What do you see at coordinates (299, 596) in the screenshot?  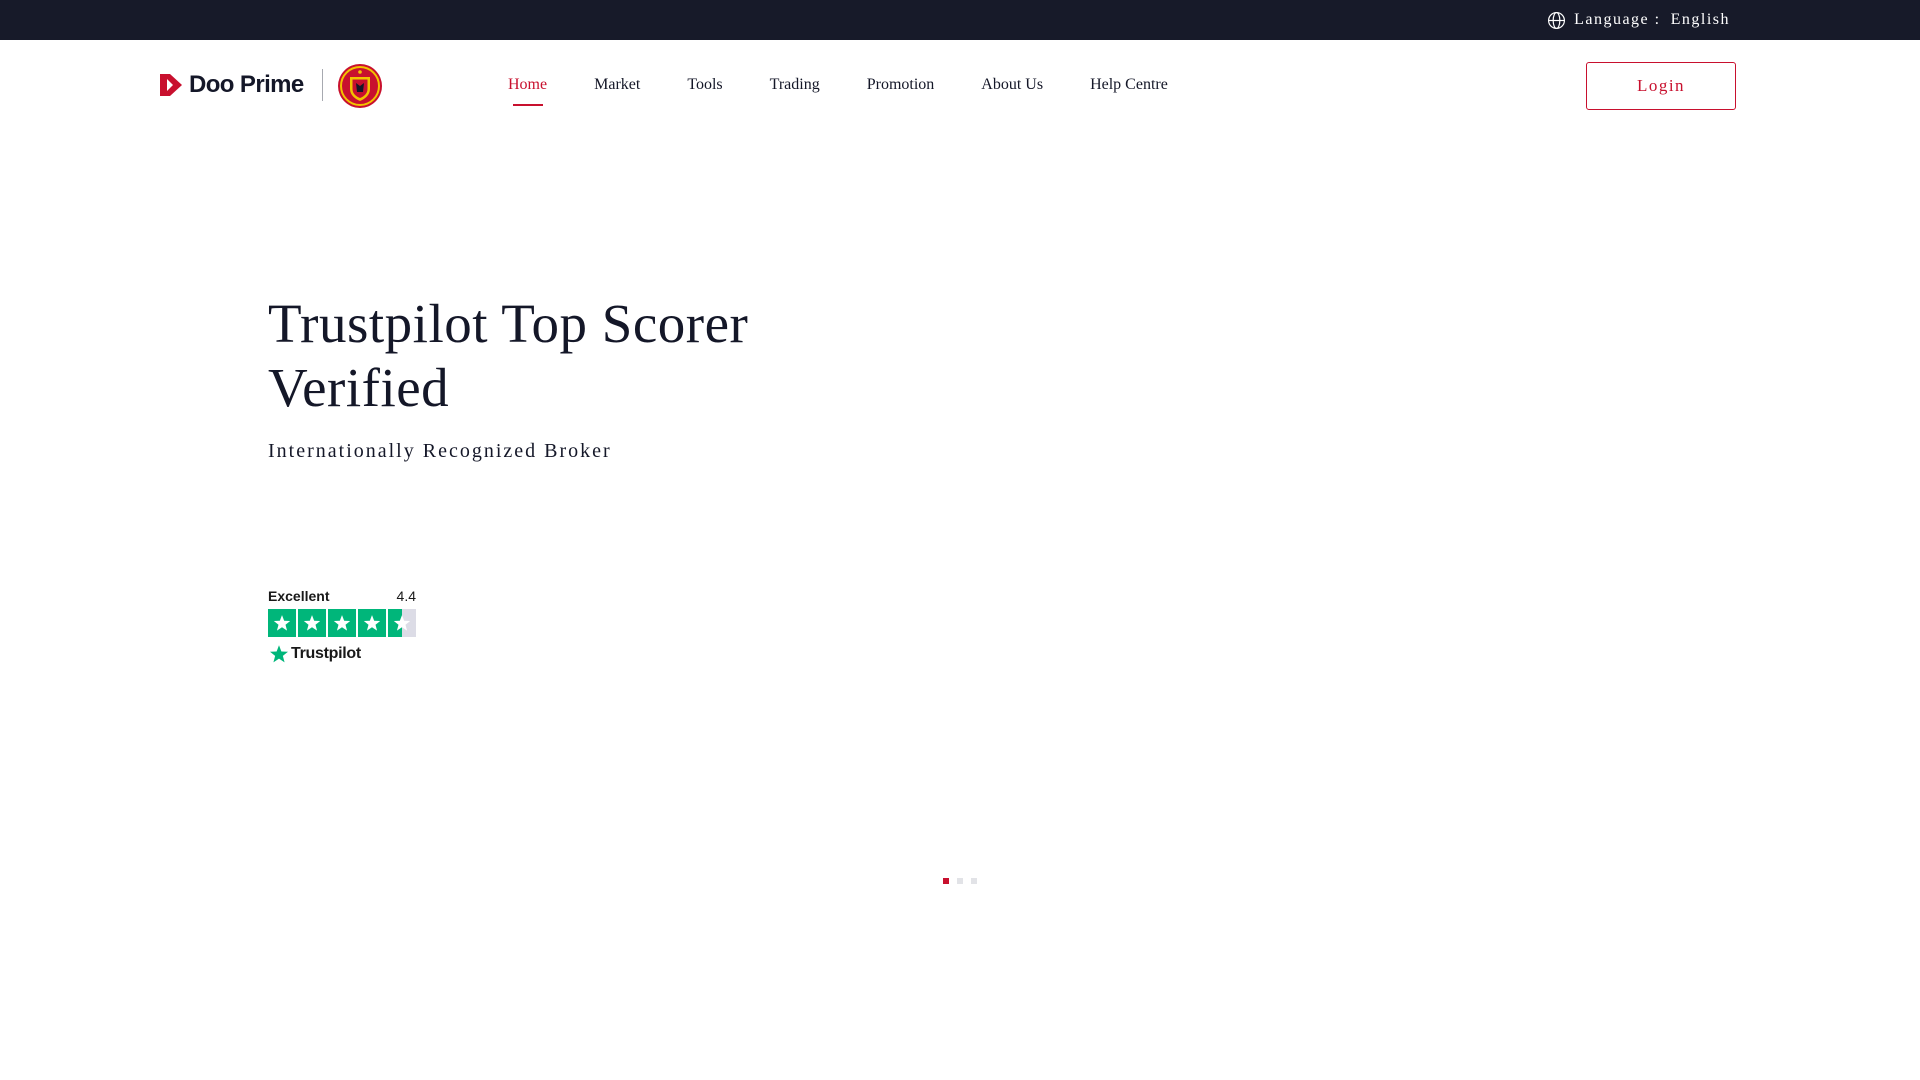 I see `trustpilot-rating-label: Excellent` at bounding box center [299, 596].